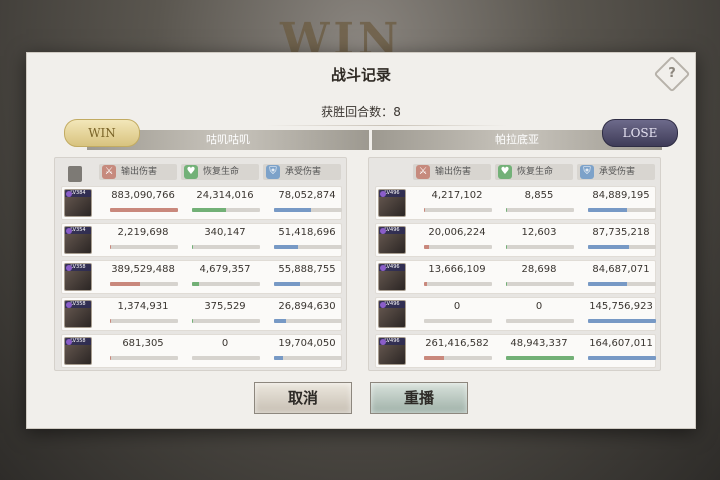 This screenshot has width=720, height=480. What do you see at coordinates (201, 314) in the screenshot?
I see `character-row: LV358 1,374,931 375,529 26,894,630` at bounding box center [201, 314].